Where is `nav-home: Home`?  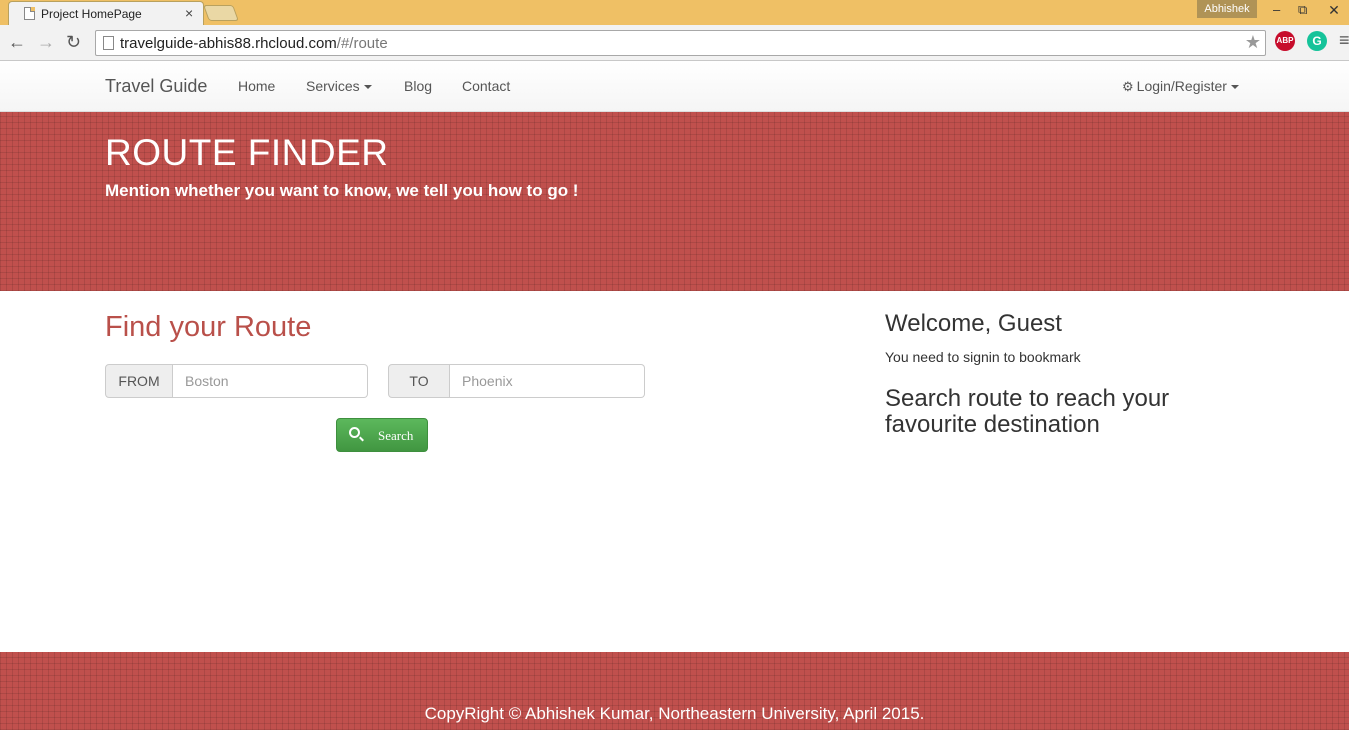
nav-home: Home is located at coordinates (256, 86).